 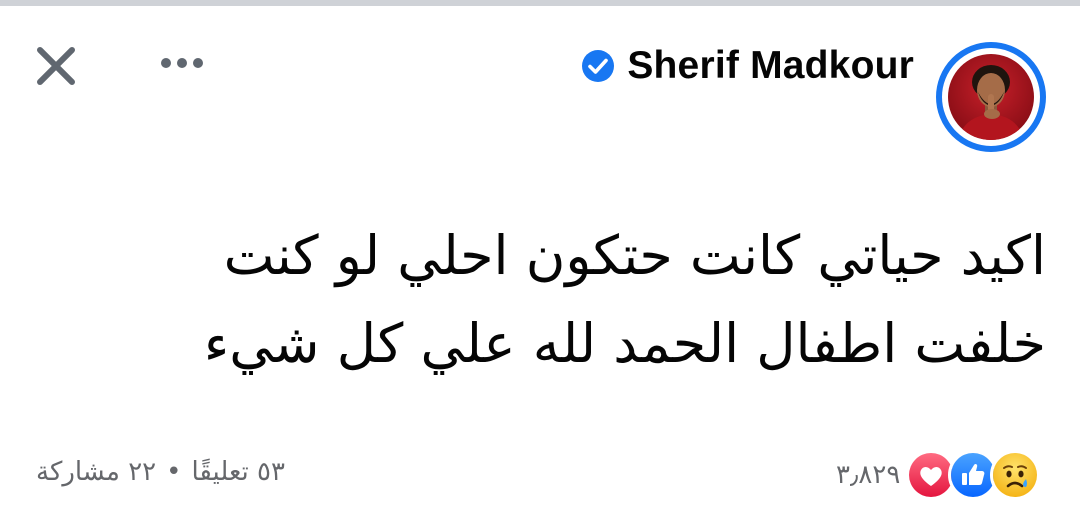 I want to click on close-button, so click(x=56, y=66).